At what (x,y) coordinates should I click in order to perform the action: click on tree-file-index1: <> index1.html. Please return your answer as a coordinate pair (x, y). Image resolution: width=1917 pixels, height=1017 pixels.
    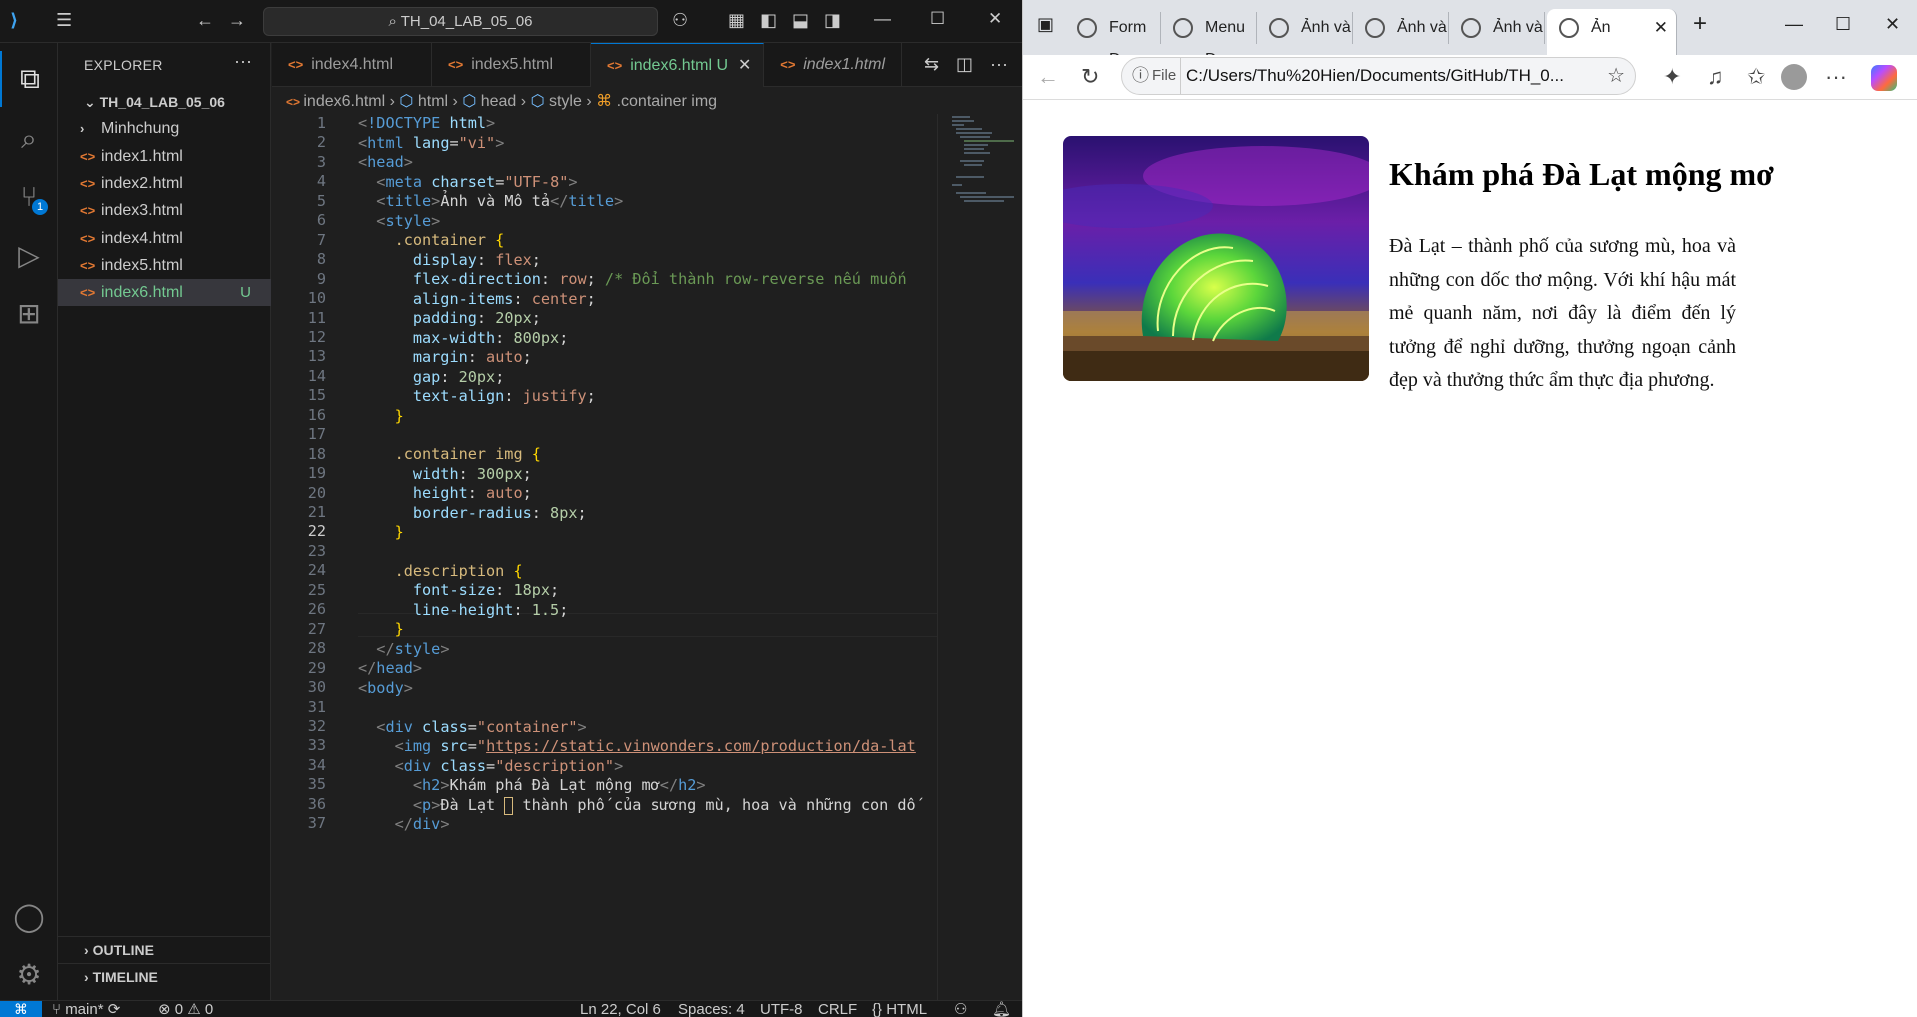
    Looking at the image, I should click on (164, 156).